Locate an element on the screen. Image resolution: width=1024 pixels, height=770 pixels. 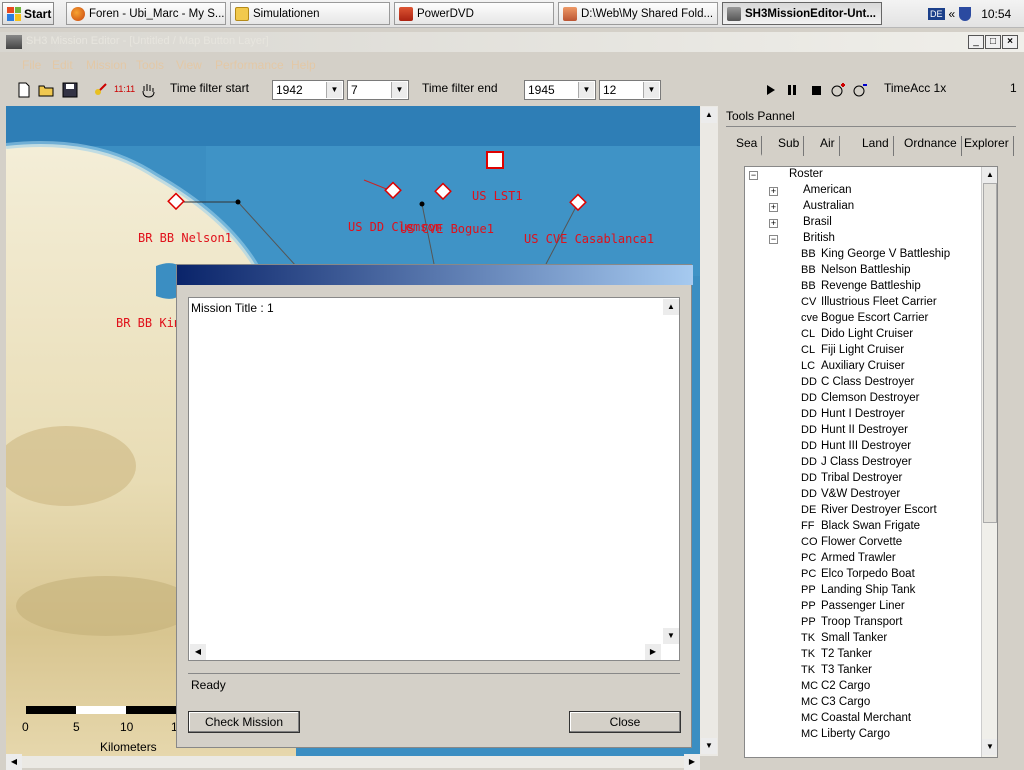
timer-minus-icon is located at coordinates (860, 90).